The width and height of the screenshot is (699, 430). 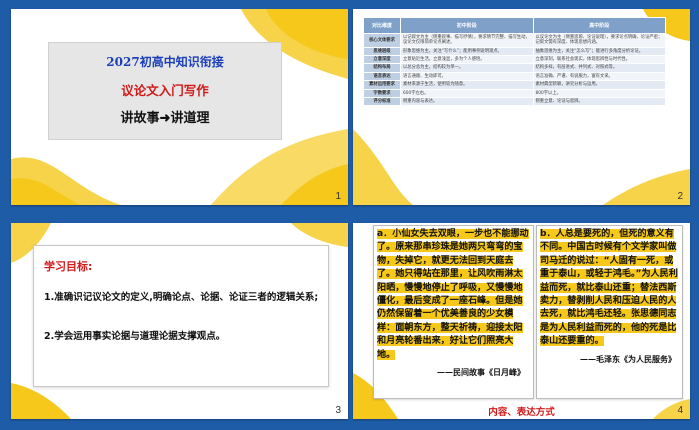 I want to click on row-label: 字数要求, so click(x=382, y=93).